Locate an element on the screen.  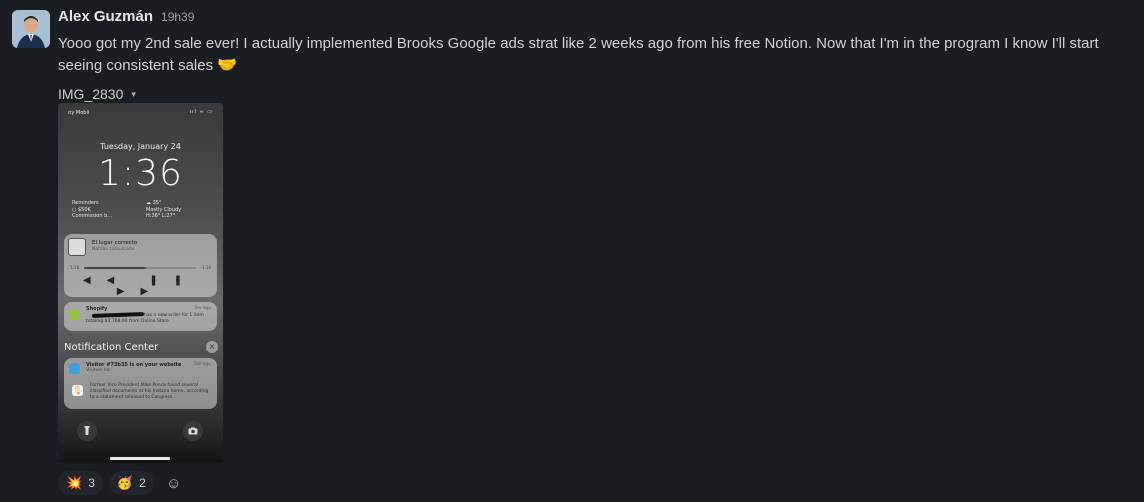
author-name: Alex Guzmán is located at coordinates (105, 16).